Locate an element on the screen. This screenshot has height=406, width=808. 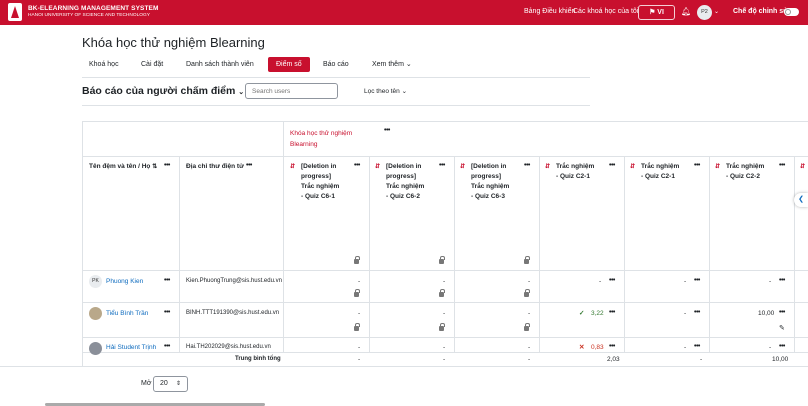
drawer-toggle-icon: ❮ is located at coordinates (801, 200).